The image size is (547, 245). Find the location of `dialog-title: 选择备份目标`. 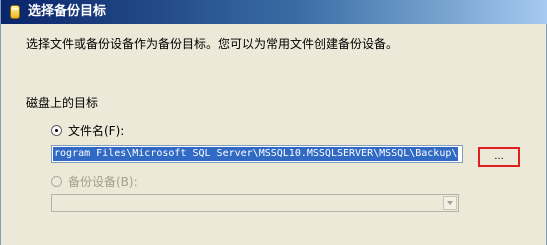

dialog-title: 选择备份目标 is located at coordinates (67, 11).